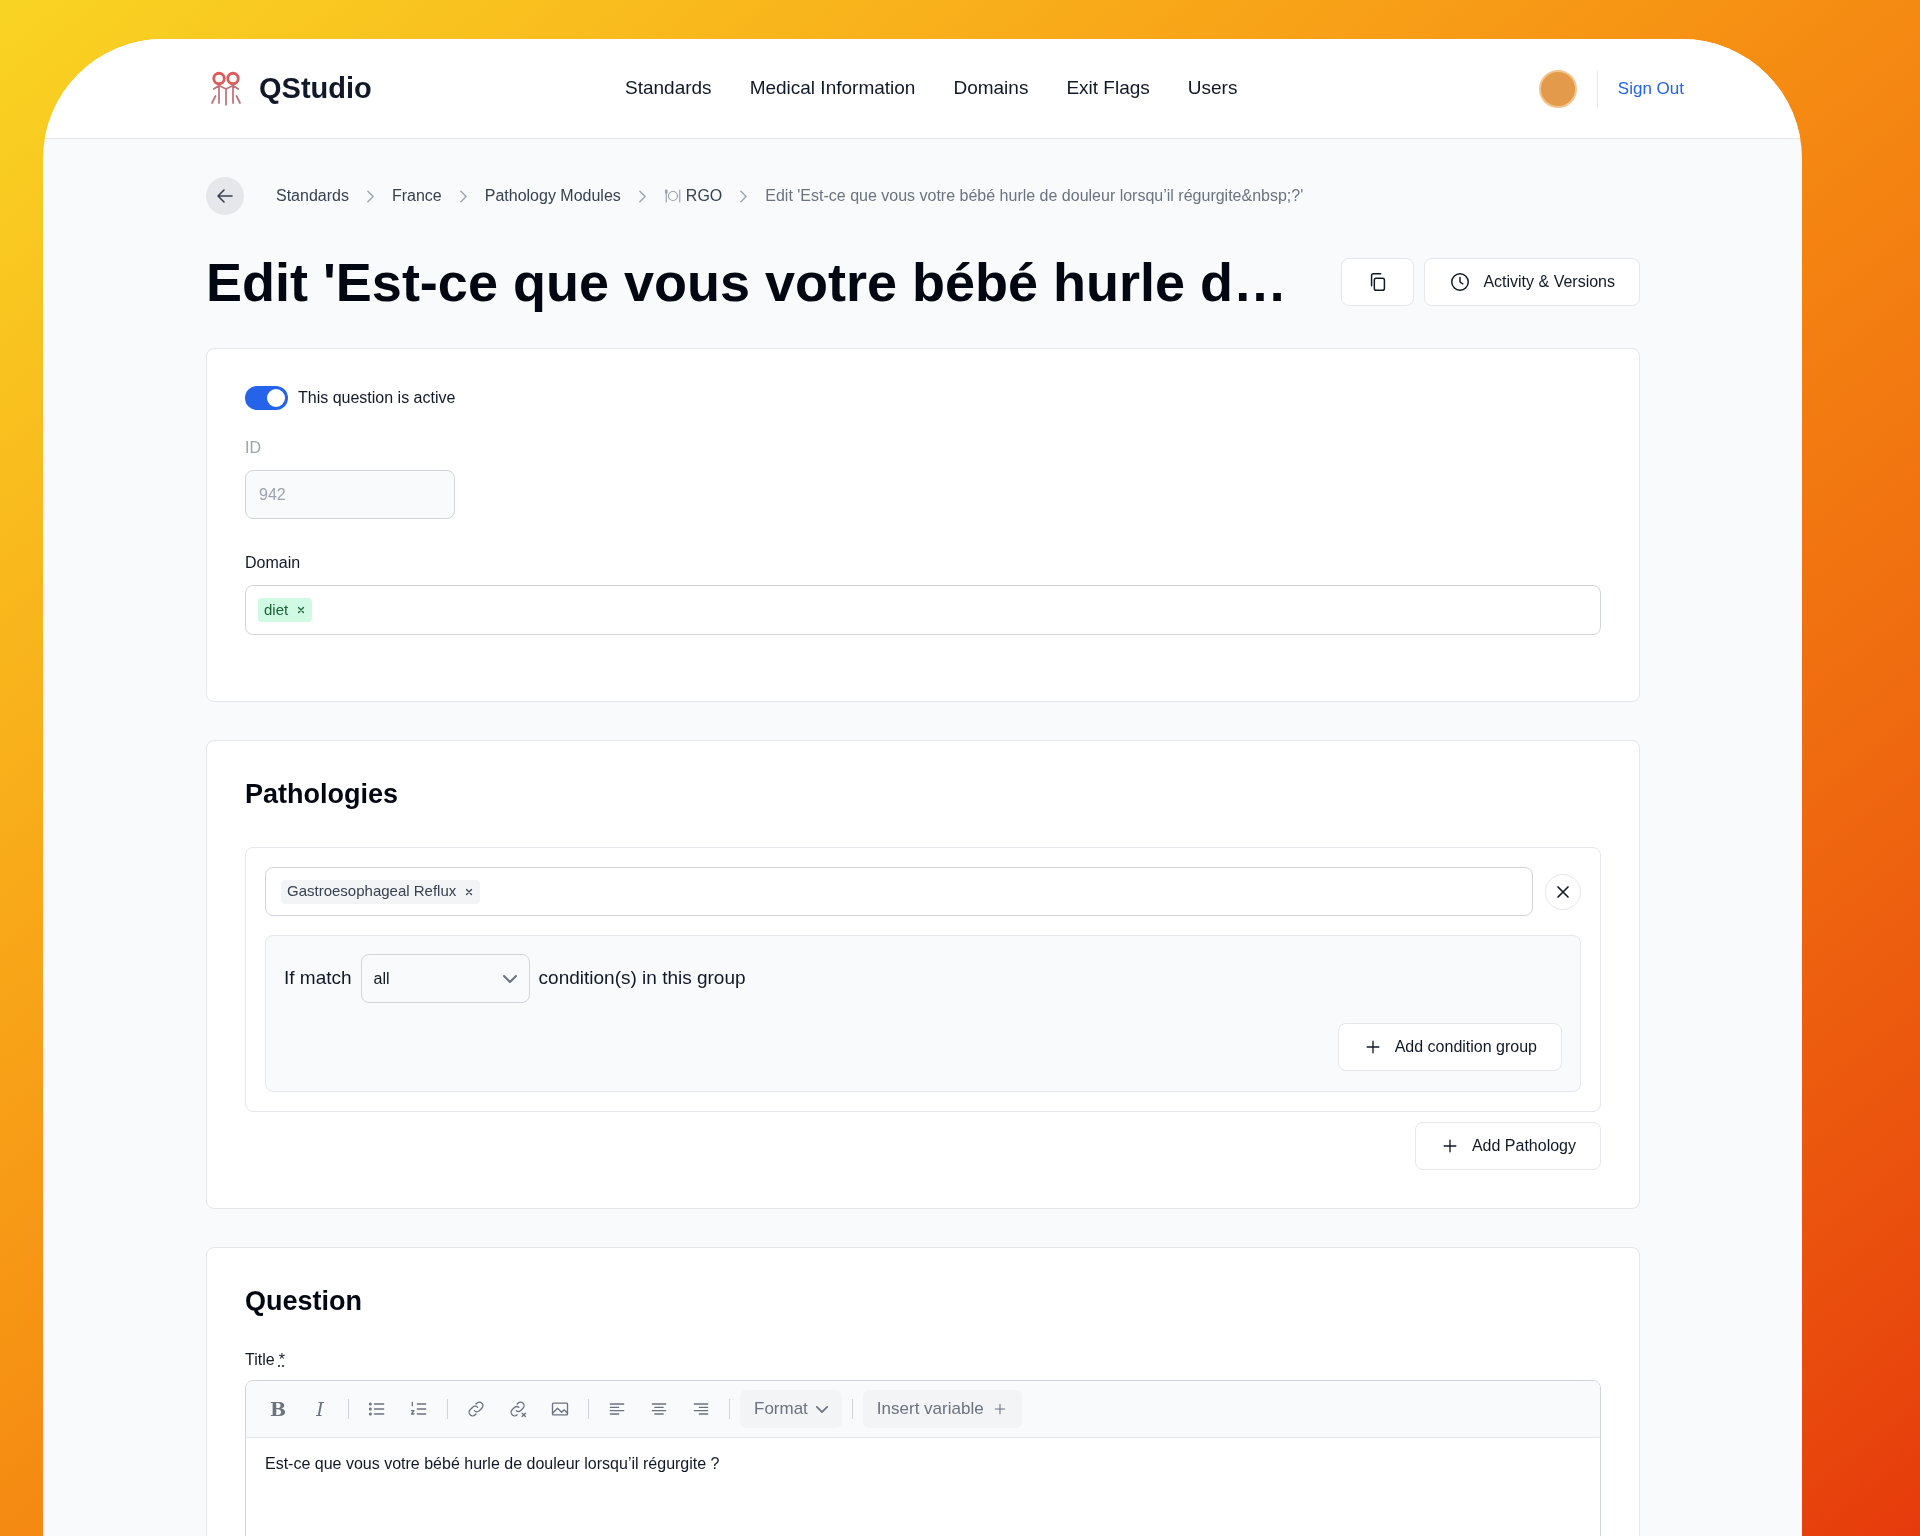  What do you see at coordinates (1557, 88) in the screenshot?
I see `avatar` at bounding box center [1557, 88].